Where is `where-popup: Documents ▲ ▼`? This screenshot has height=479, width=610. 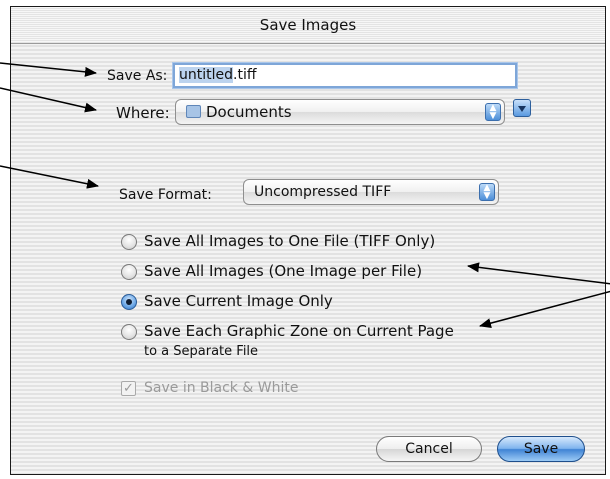
where-popup: Documents ▲ ▼ is located at coordinates (340, 112).